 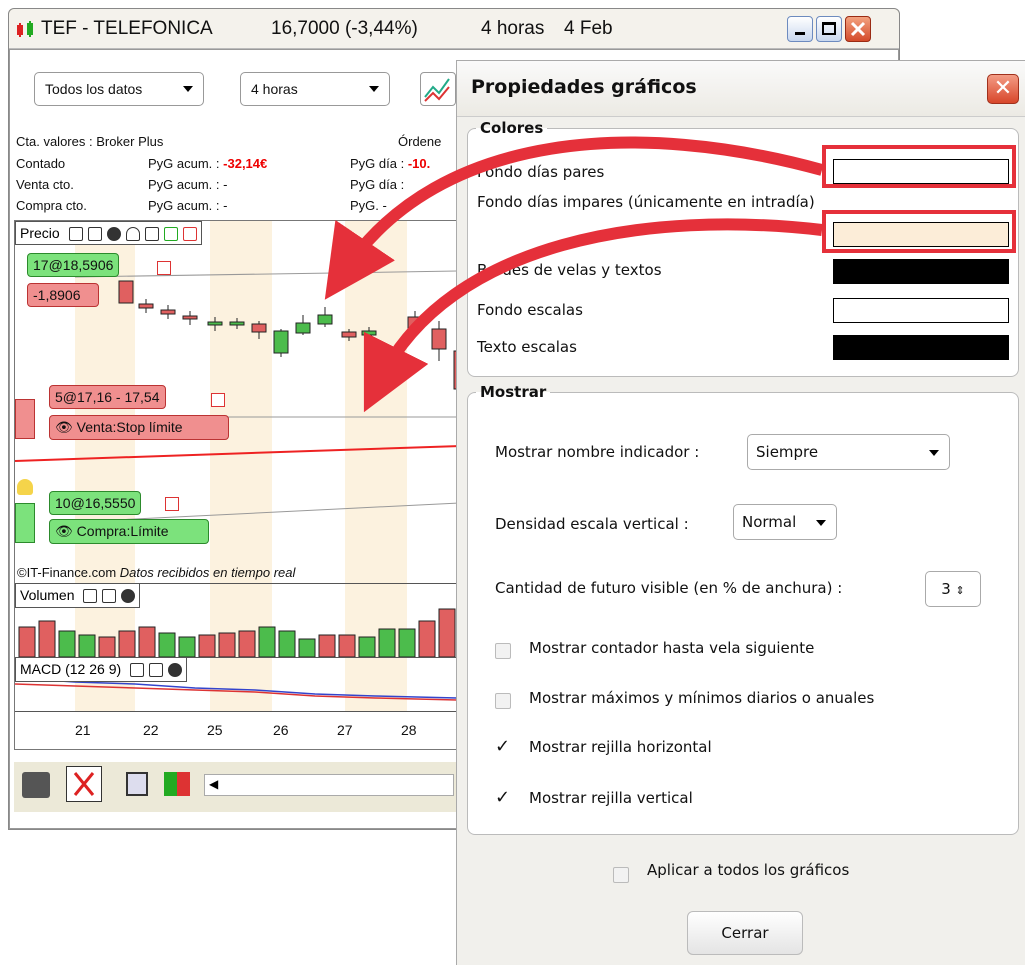 What do you see at coordinates (848, 452) in the screenshot?
I see `indicator-name-select: Siempre` at bounding box center [848, 452].